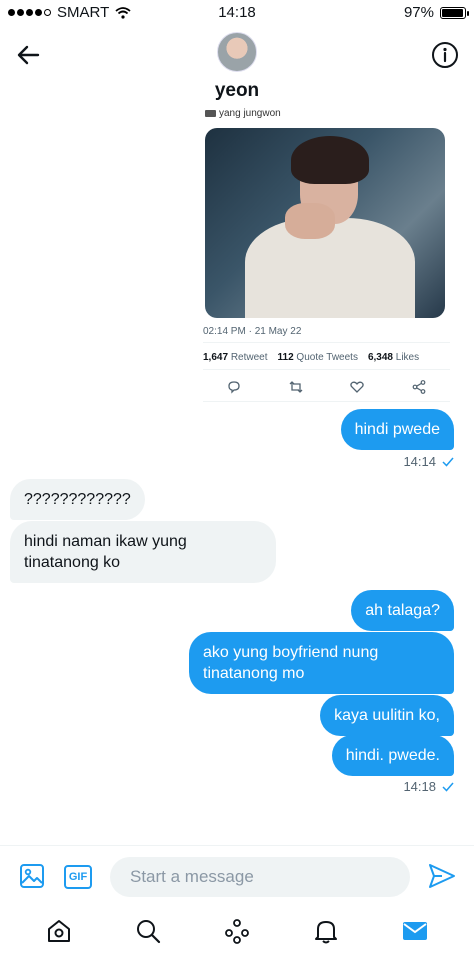 The height and width of the screenshot is (955, 474). I want to click on message-input, so click(260, 877).